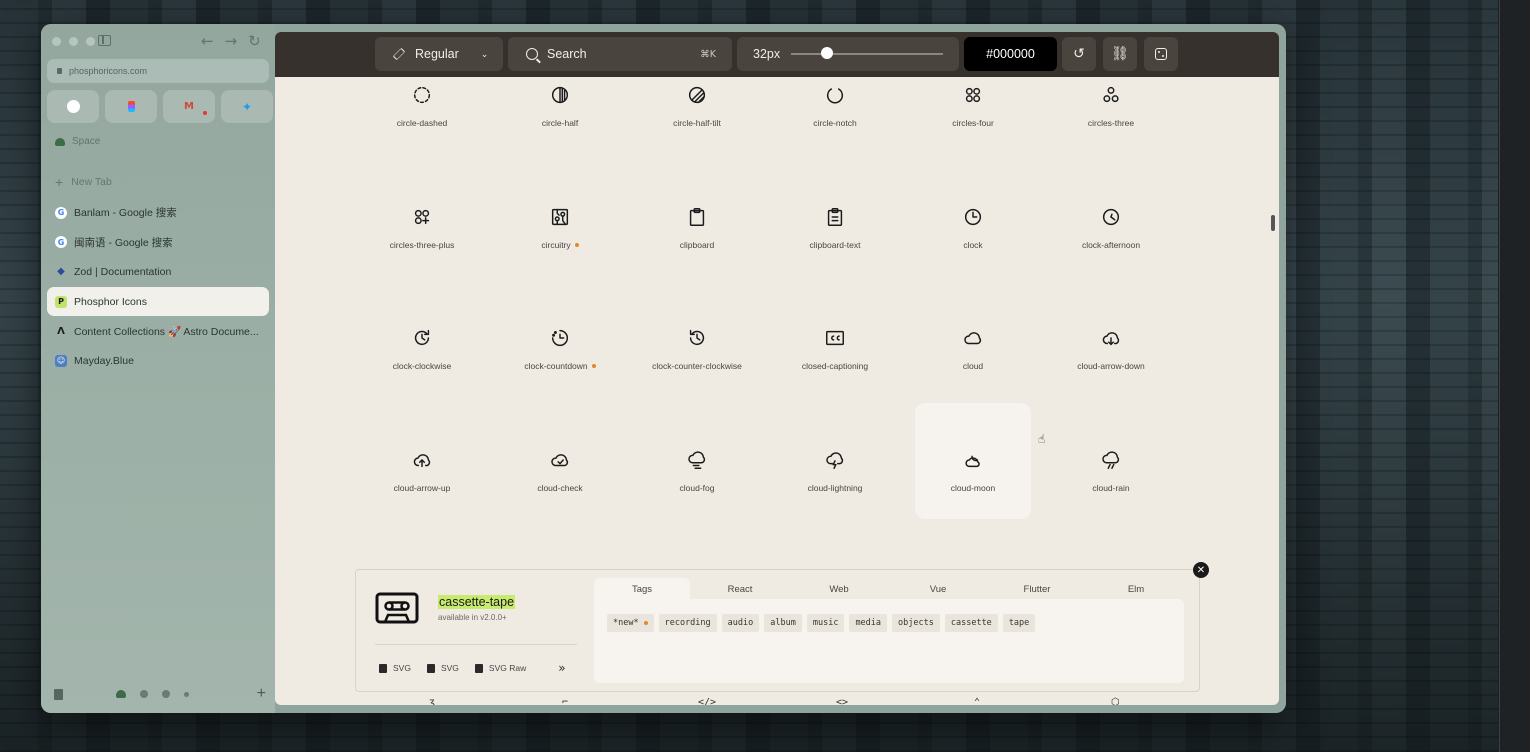  I want to click on sidebar-toggle-icon, so click(104, 40).